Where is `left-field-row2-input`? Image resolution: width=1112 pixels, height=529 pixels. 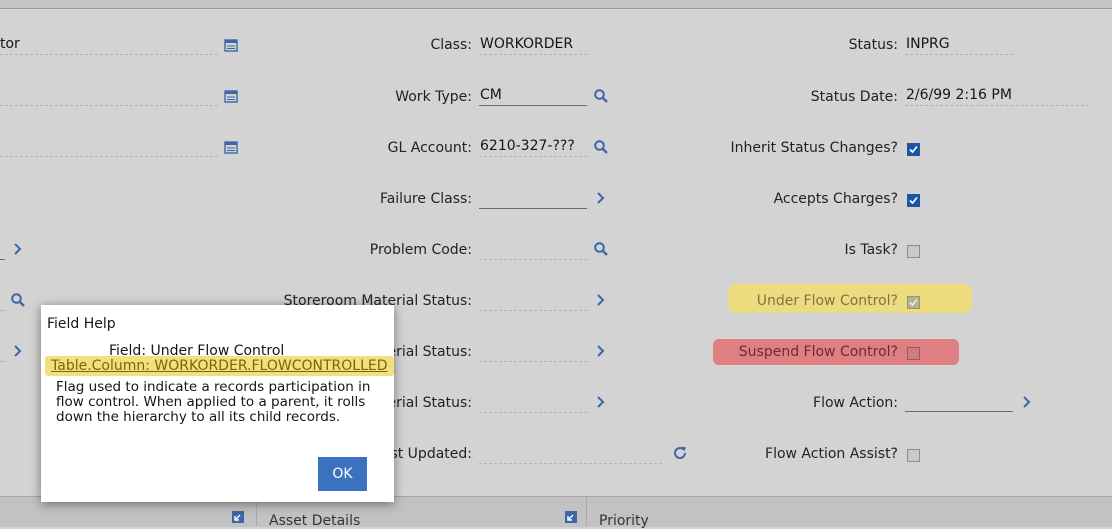 left-field-row2-input is located at coordinates (109, 105).